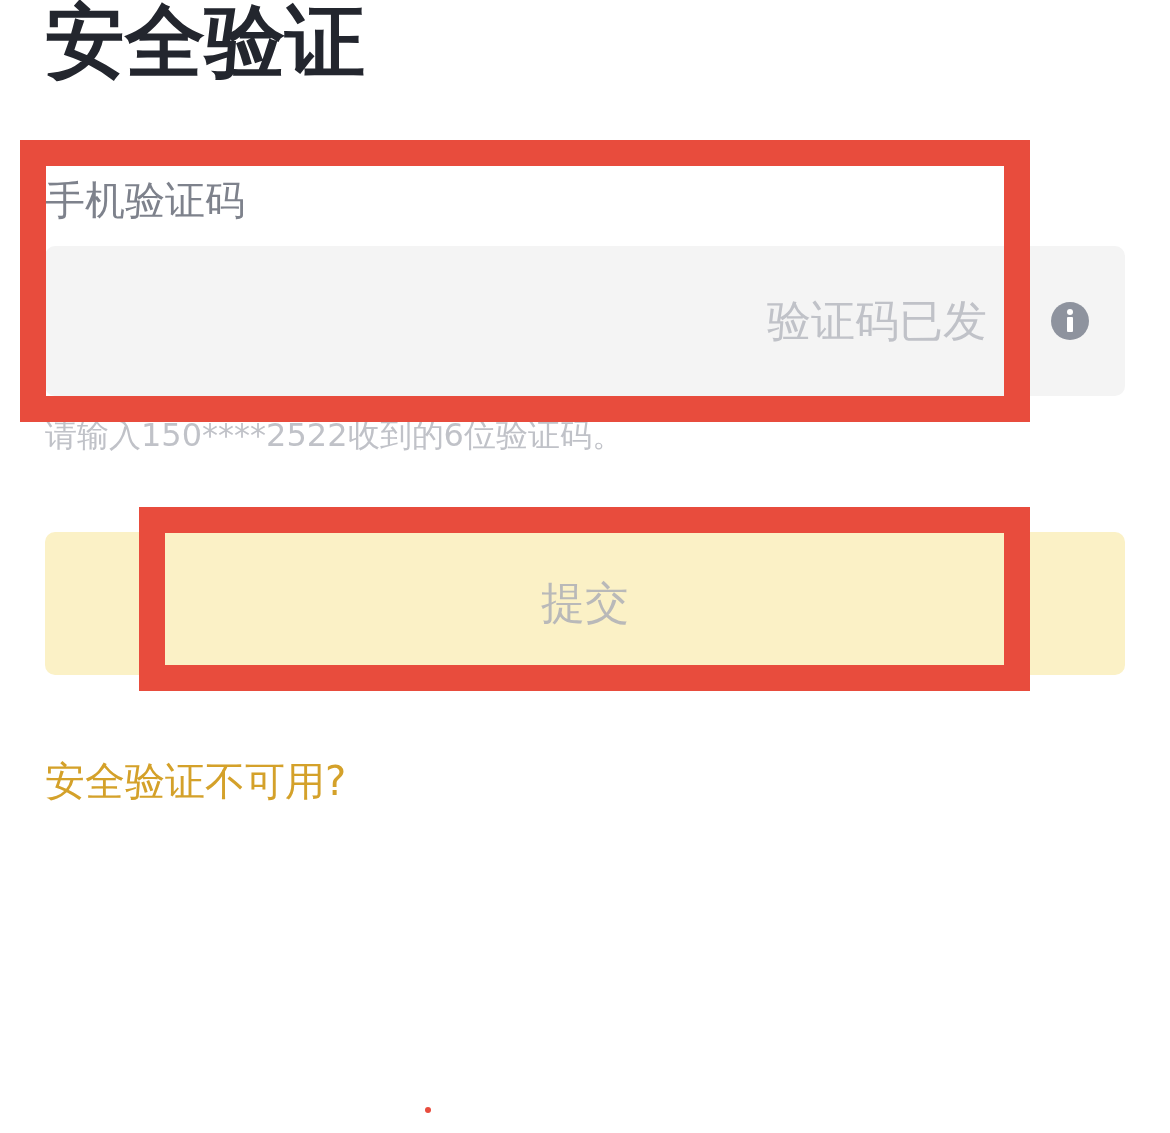 The image size is (1170, 1133). I want to click on info-icon, so click(1070, 321).